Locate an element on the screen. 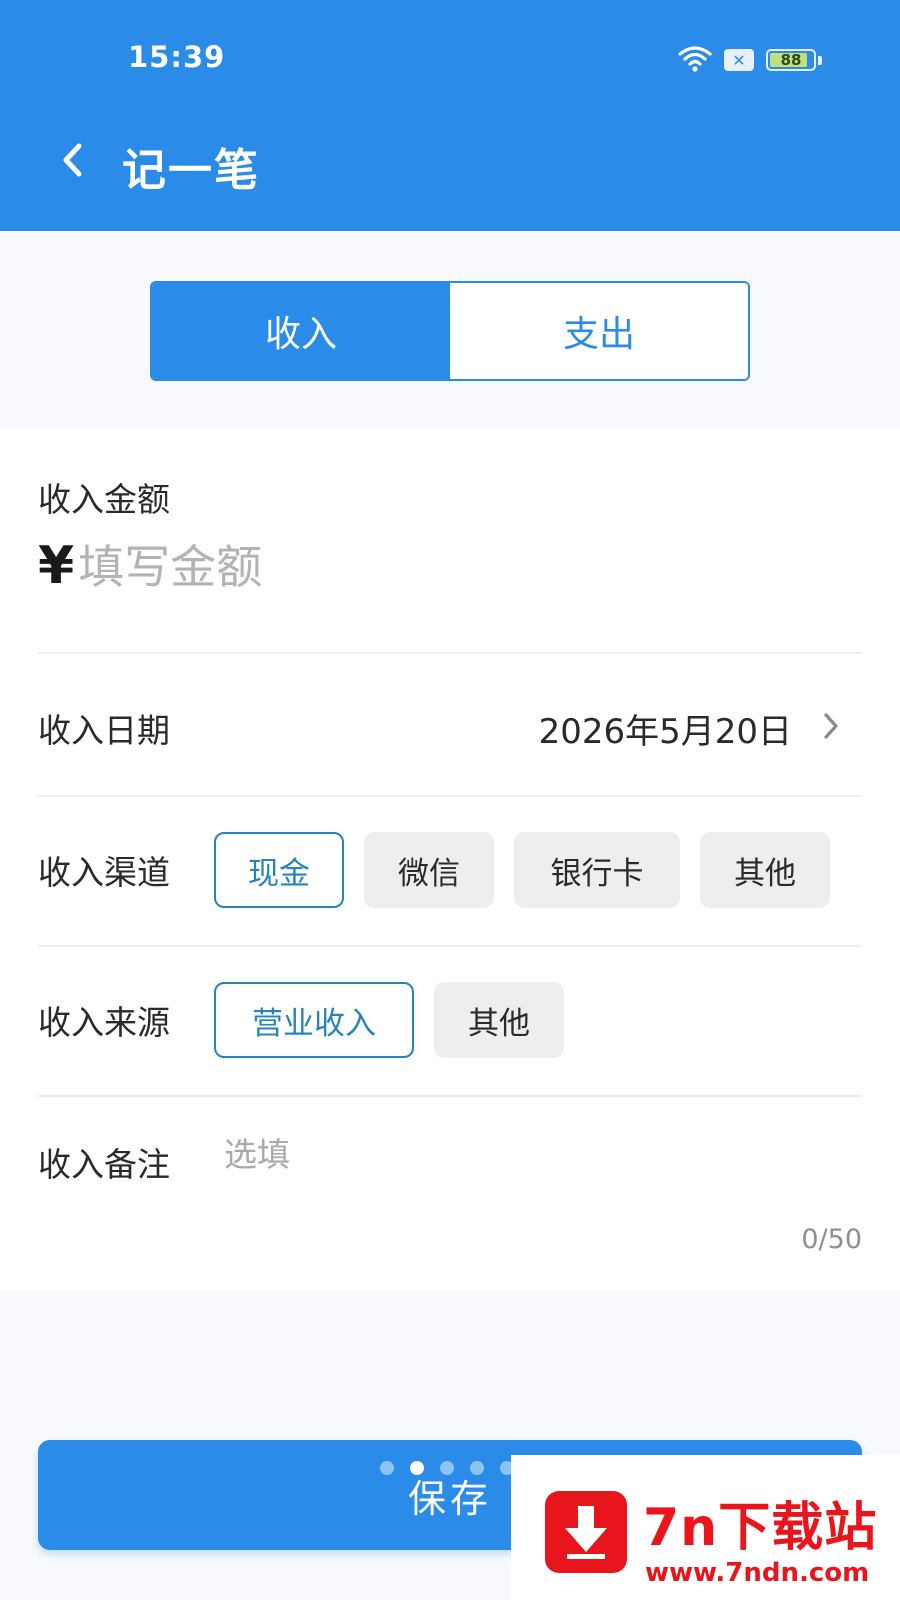 Image resolution: width=900 pixels, height=1600 pixels. watermark-url: www.7ndn.com is located at coordinates (757, 1573).